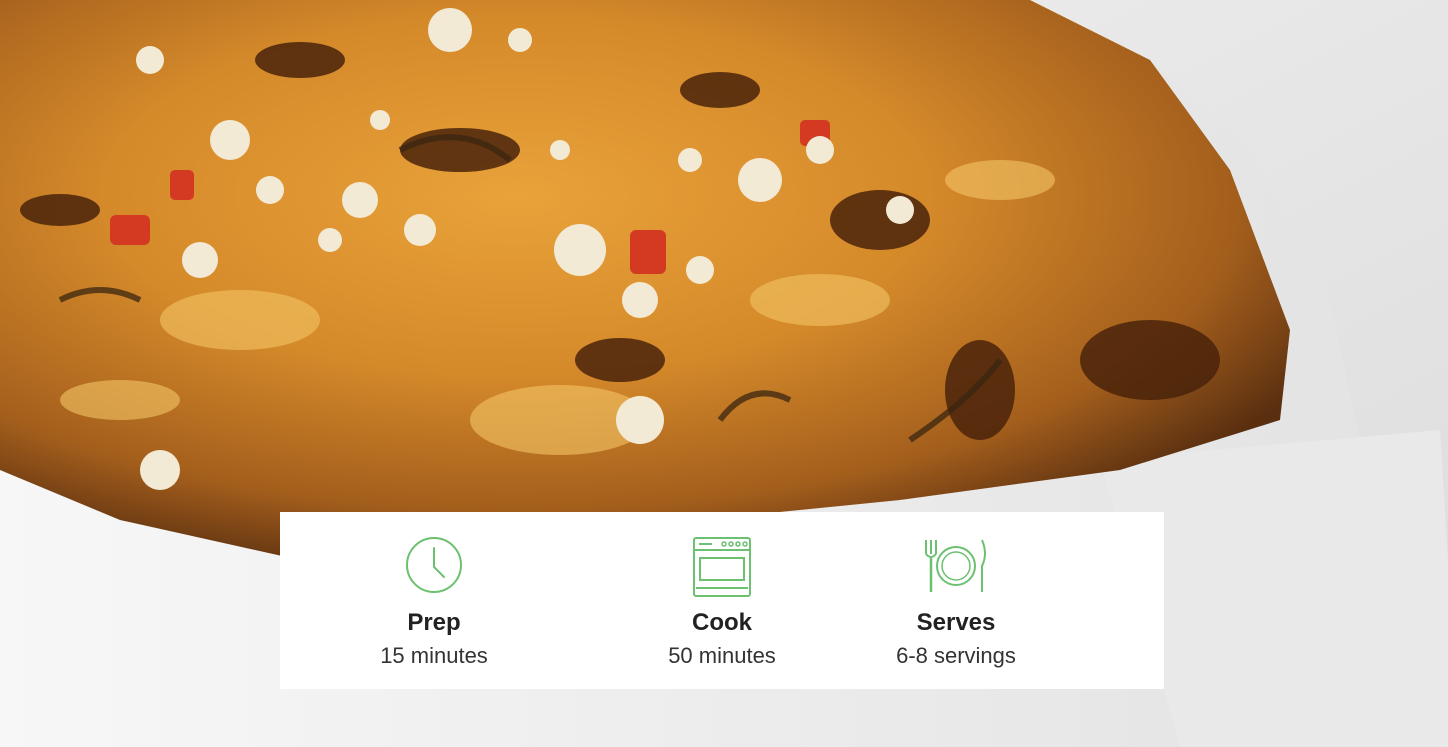 This screenshot has width=1448, height=747. What do you see at coordinates (956, 622) in the screenshot?
I see `serves-label: Serves` at bounding box center [956, 622].